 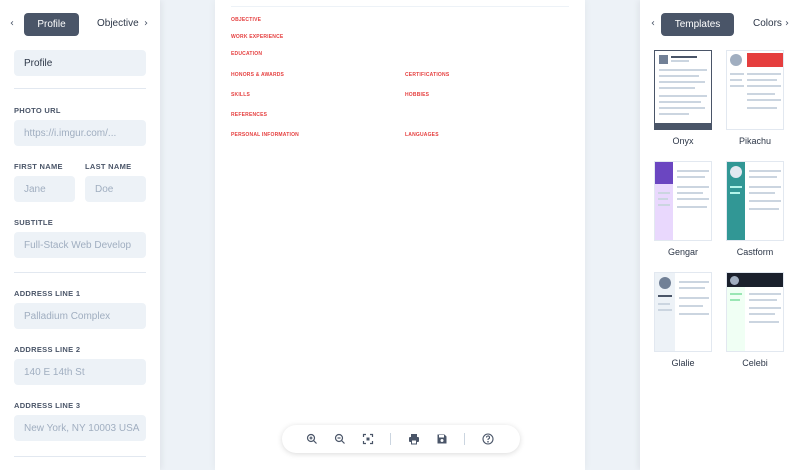 What do you see at coordinates (683, 252) in the screenshot?
I see `template-gengar-label: Gengar` at bounding box center [683, 252].